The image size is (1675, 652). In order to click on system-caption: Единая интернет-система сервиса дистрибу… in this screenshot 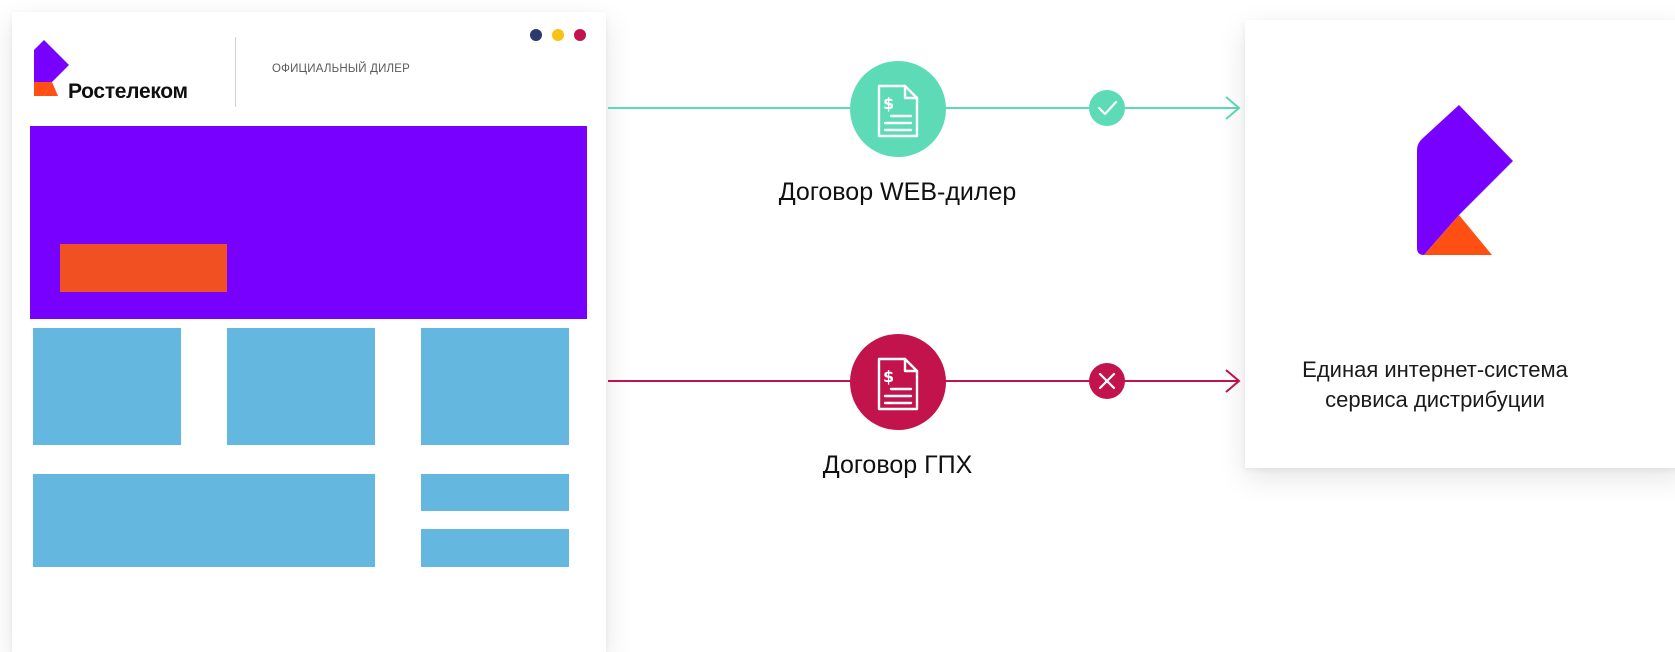, I will do `click(1435, 384)`.